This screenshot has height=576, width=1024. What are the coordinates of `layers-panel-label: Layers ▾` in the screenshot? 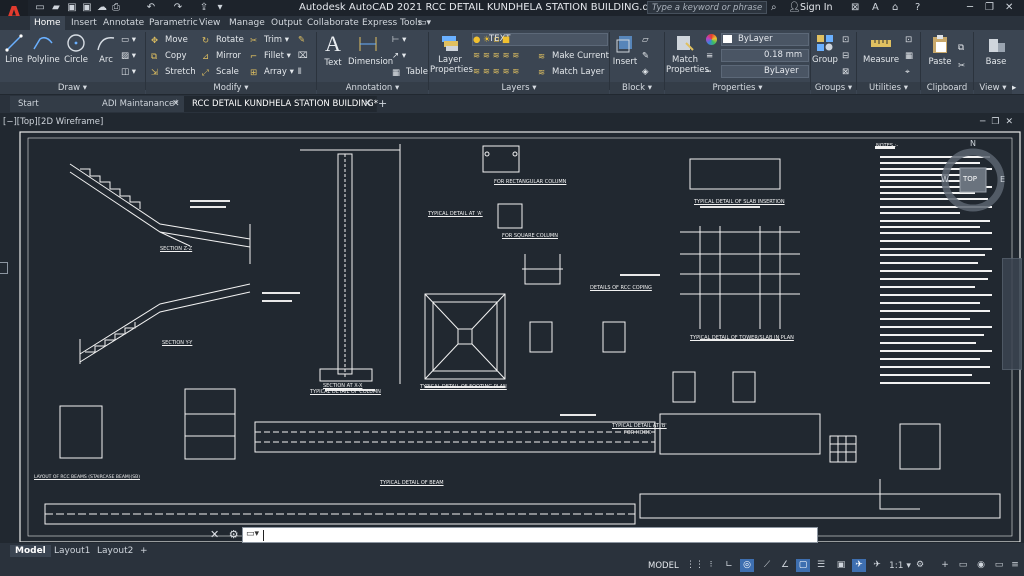 It's located at (519, 88).